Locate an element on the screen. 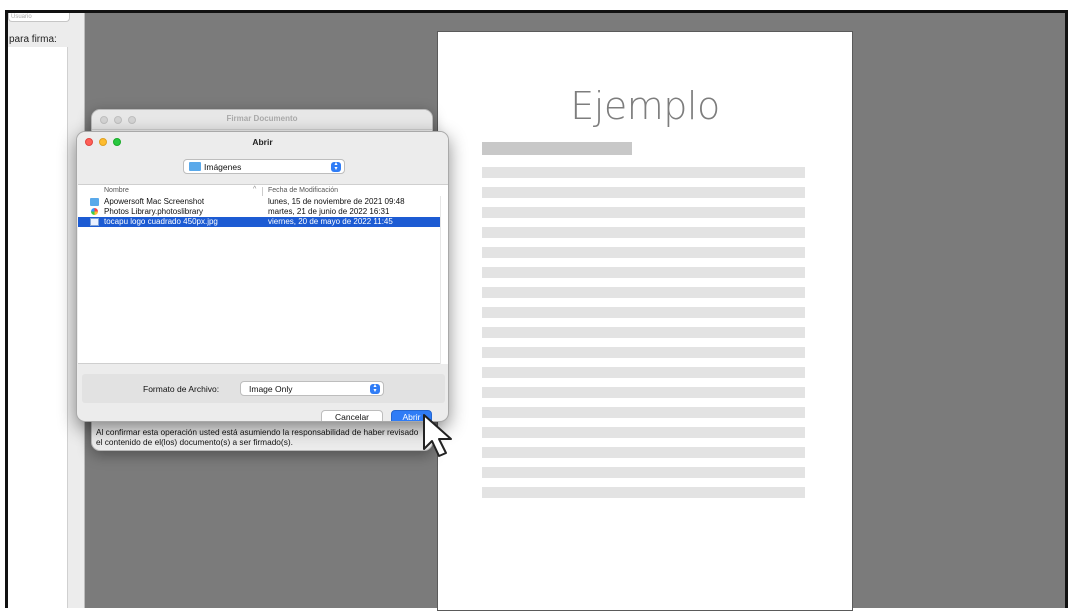 This screenshot has height=611, width=1074. location-select: Imágenes ▴ ▾ is located at coordinates (264, 166).